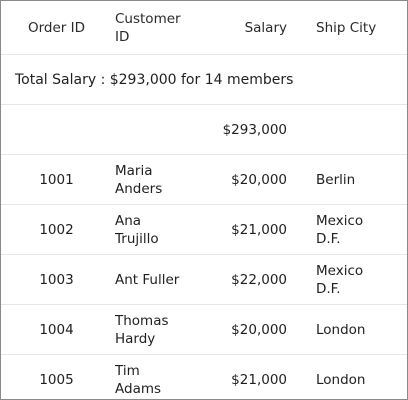  What do you see at coordinates (138, 388) in the screenshot?
I see `customer-id-line: Adams` at bounding box center [138, 388].